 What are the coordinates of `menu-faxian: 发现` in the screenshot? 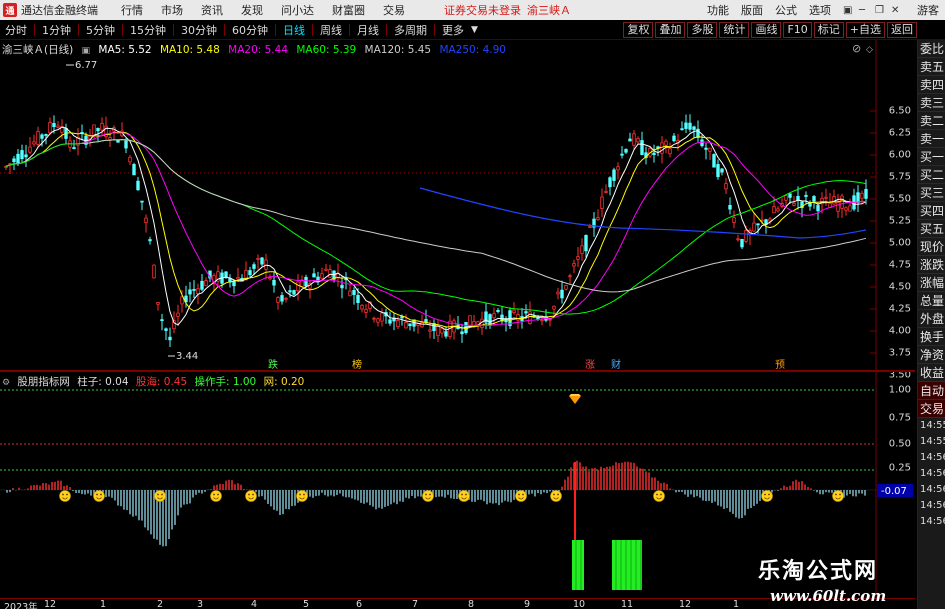 It's located at (252, 10).